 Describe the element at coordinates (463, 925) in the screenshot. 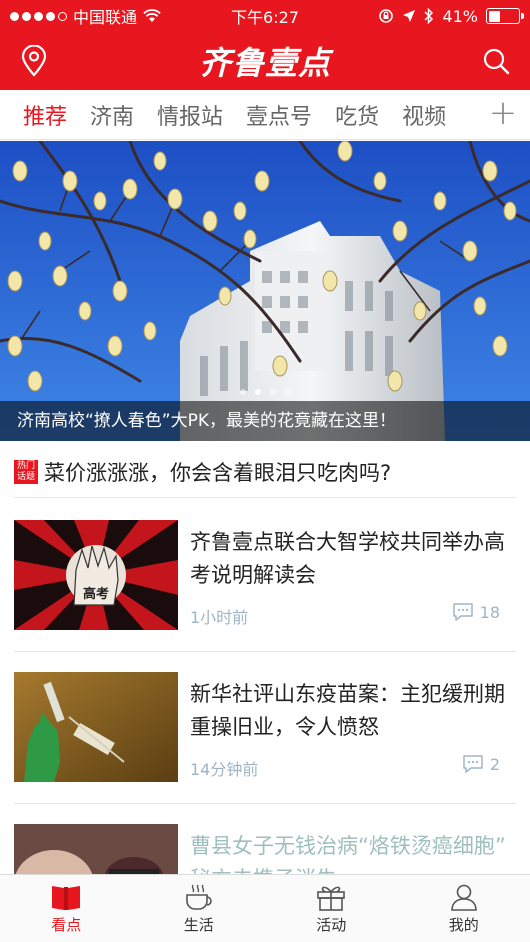

I see `bottom-tab-label: 我的` at that location.